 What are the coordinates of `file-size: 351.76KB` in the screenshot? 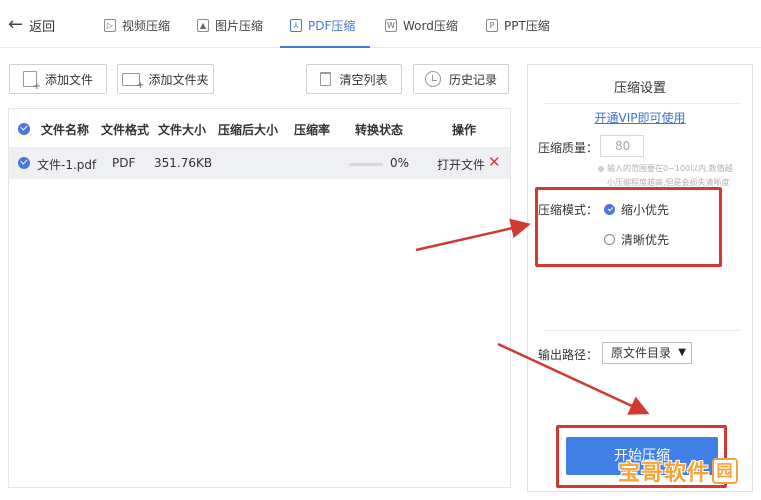 It's located at (183, 163).